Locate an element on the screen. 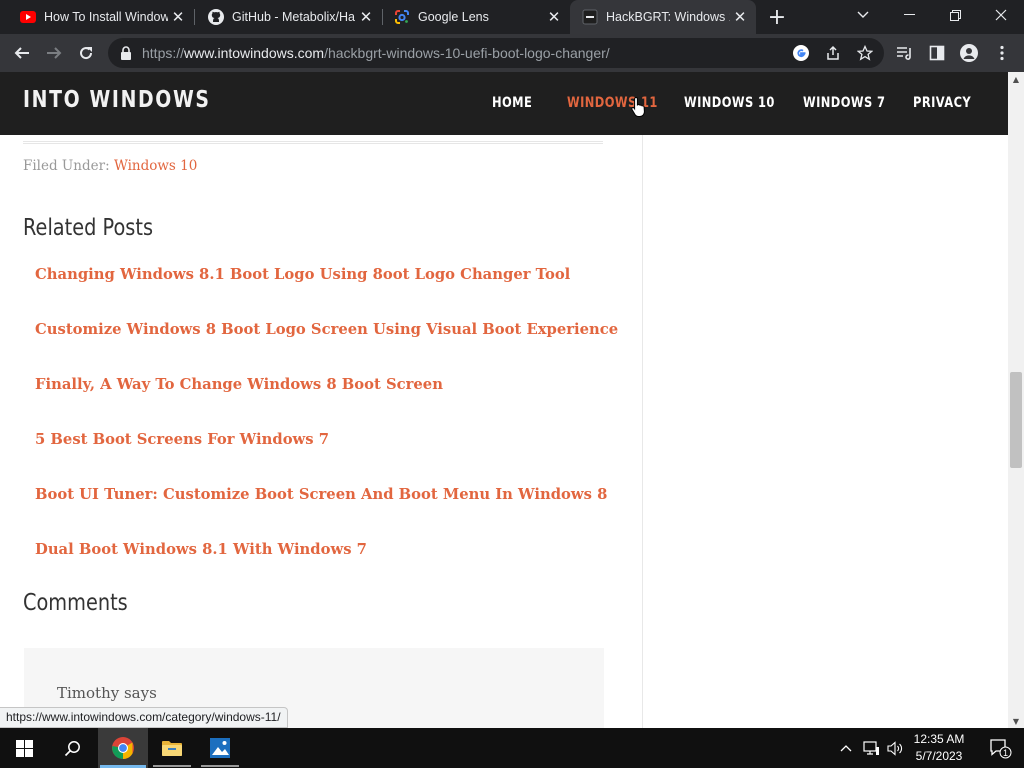 This screenshot has width=1024, height=768. tab-title: GitHub - Metabolix/Ha is located at coordinates (293, 17).